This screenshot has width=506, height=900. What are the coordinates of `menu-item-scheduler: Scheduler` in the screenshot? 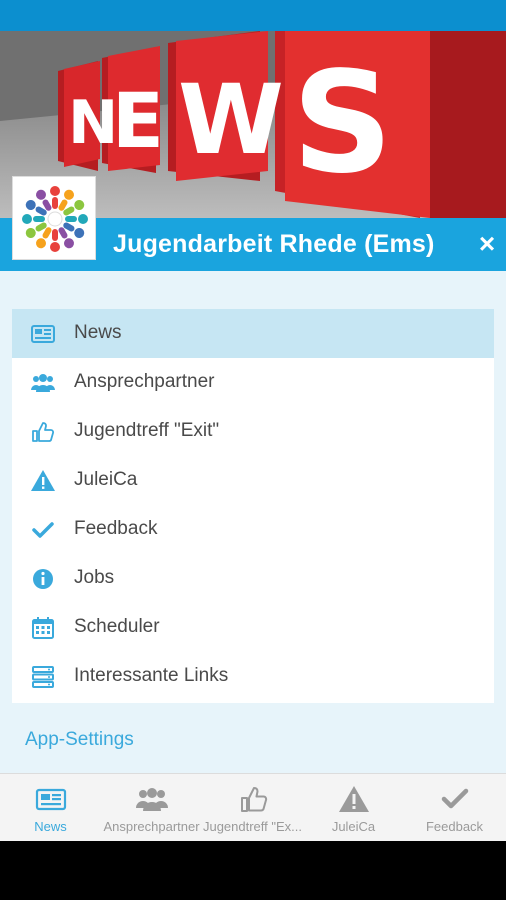 It's located at (253, 627).